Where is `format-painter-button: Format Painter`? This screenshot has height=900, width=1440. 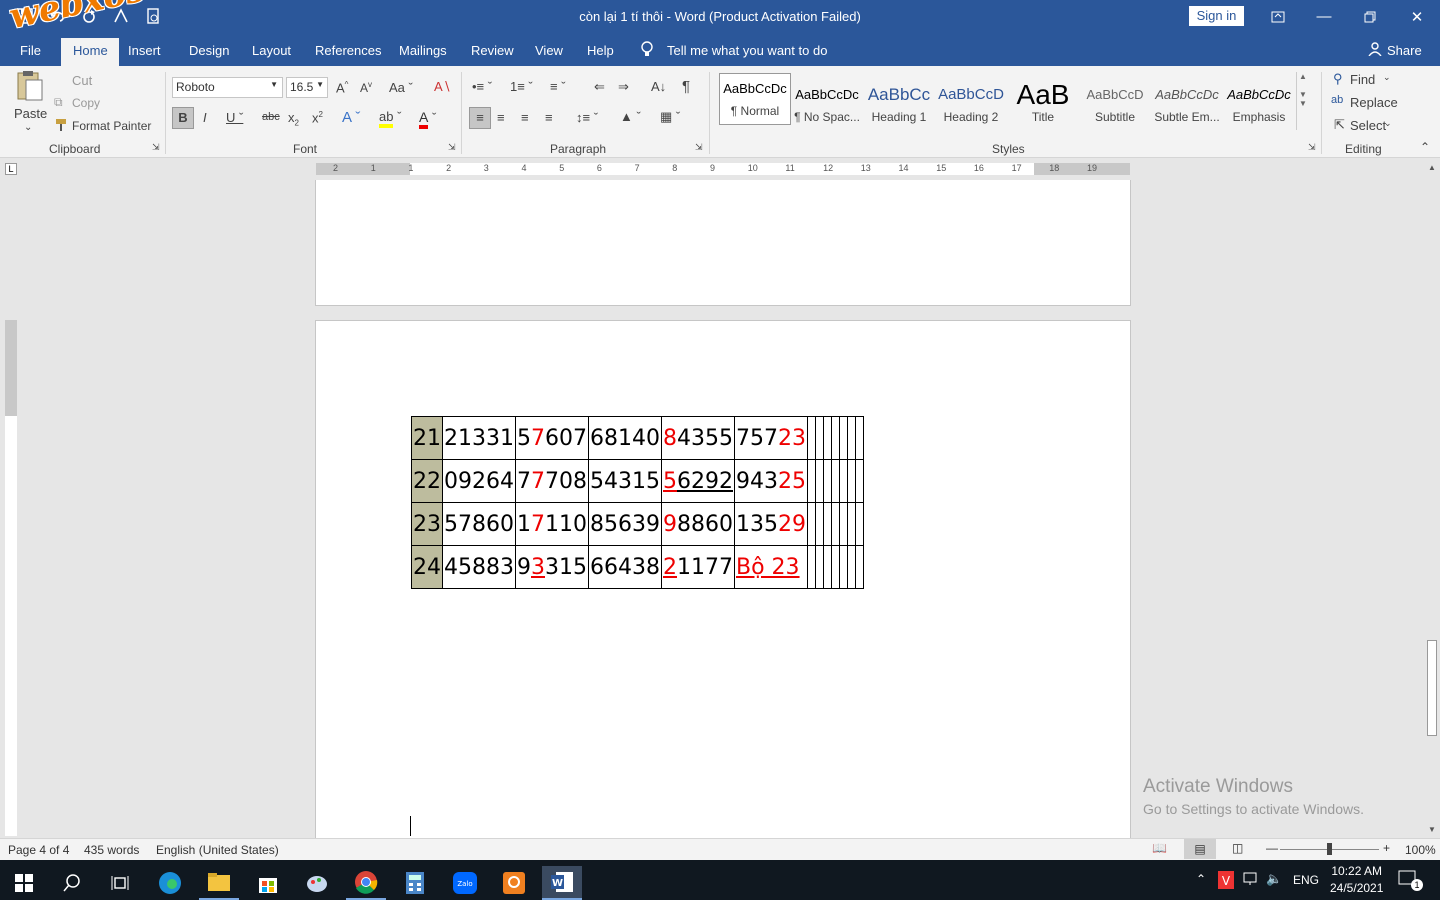
format-painter-button: Format Painter is located at coordinates (111, 126).